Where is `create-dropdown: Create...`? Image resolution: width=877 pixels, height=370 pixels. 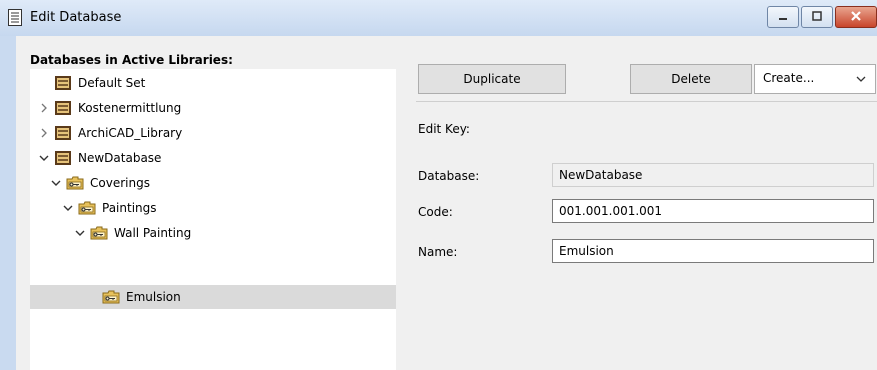 create-dropdown: Create... is located at coordinates (815, 79).